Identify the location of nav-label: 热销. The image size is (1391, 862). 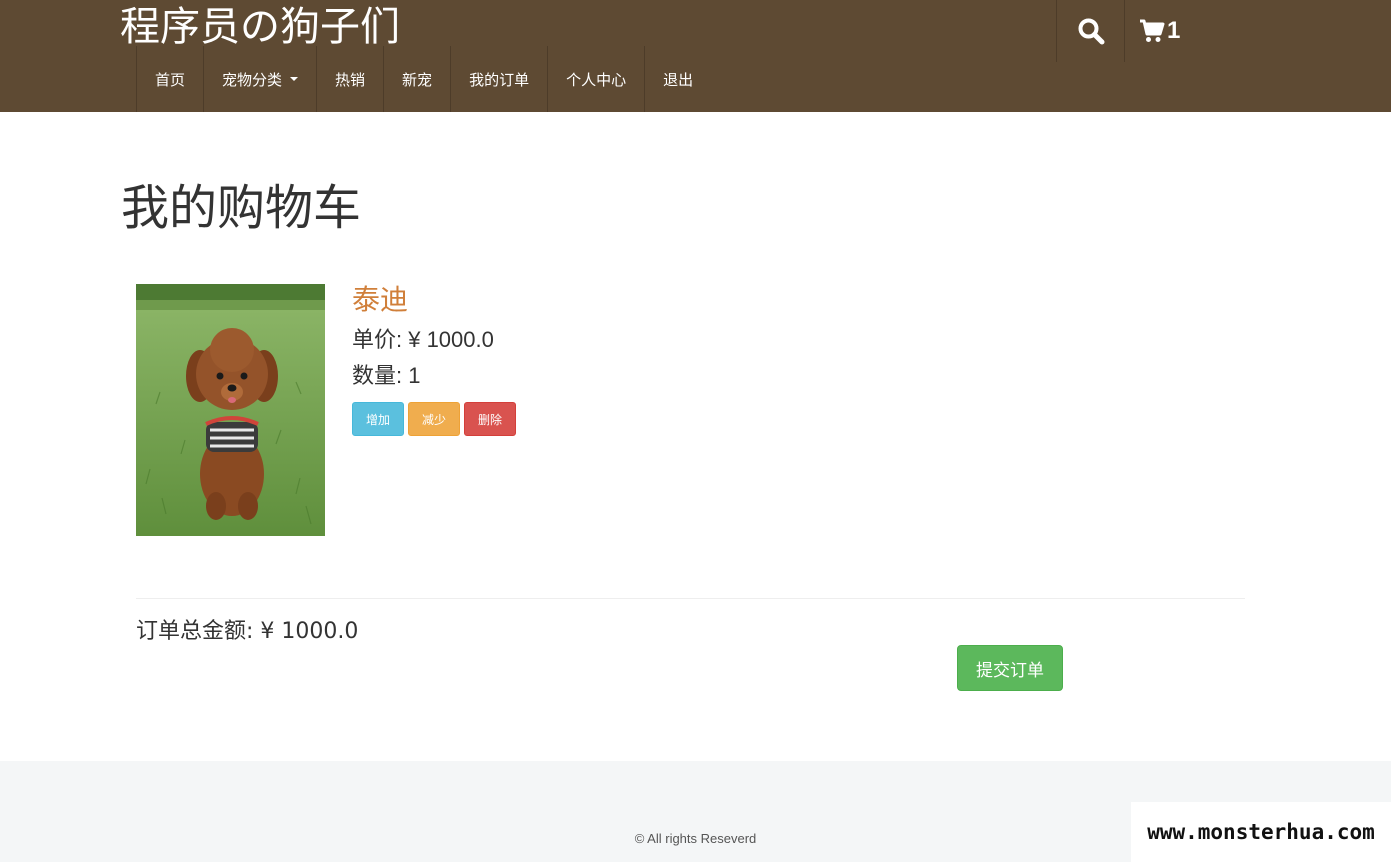
(350, 79).